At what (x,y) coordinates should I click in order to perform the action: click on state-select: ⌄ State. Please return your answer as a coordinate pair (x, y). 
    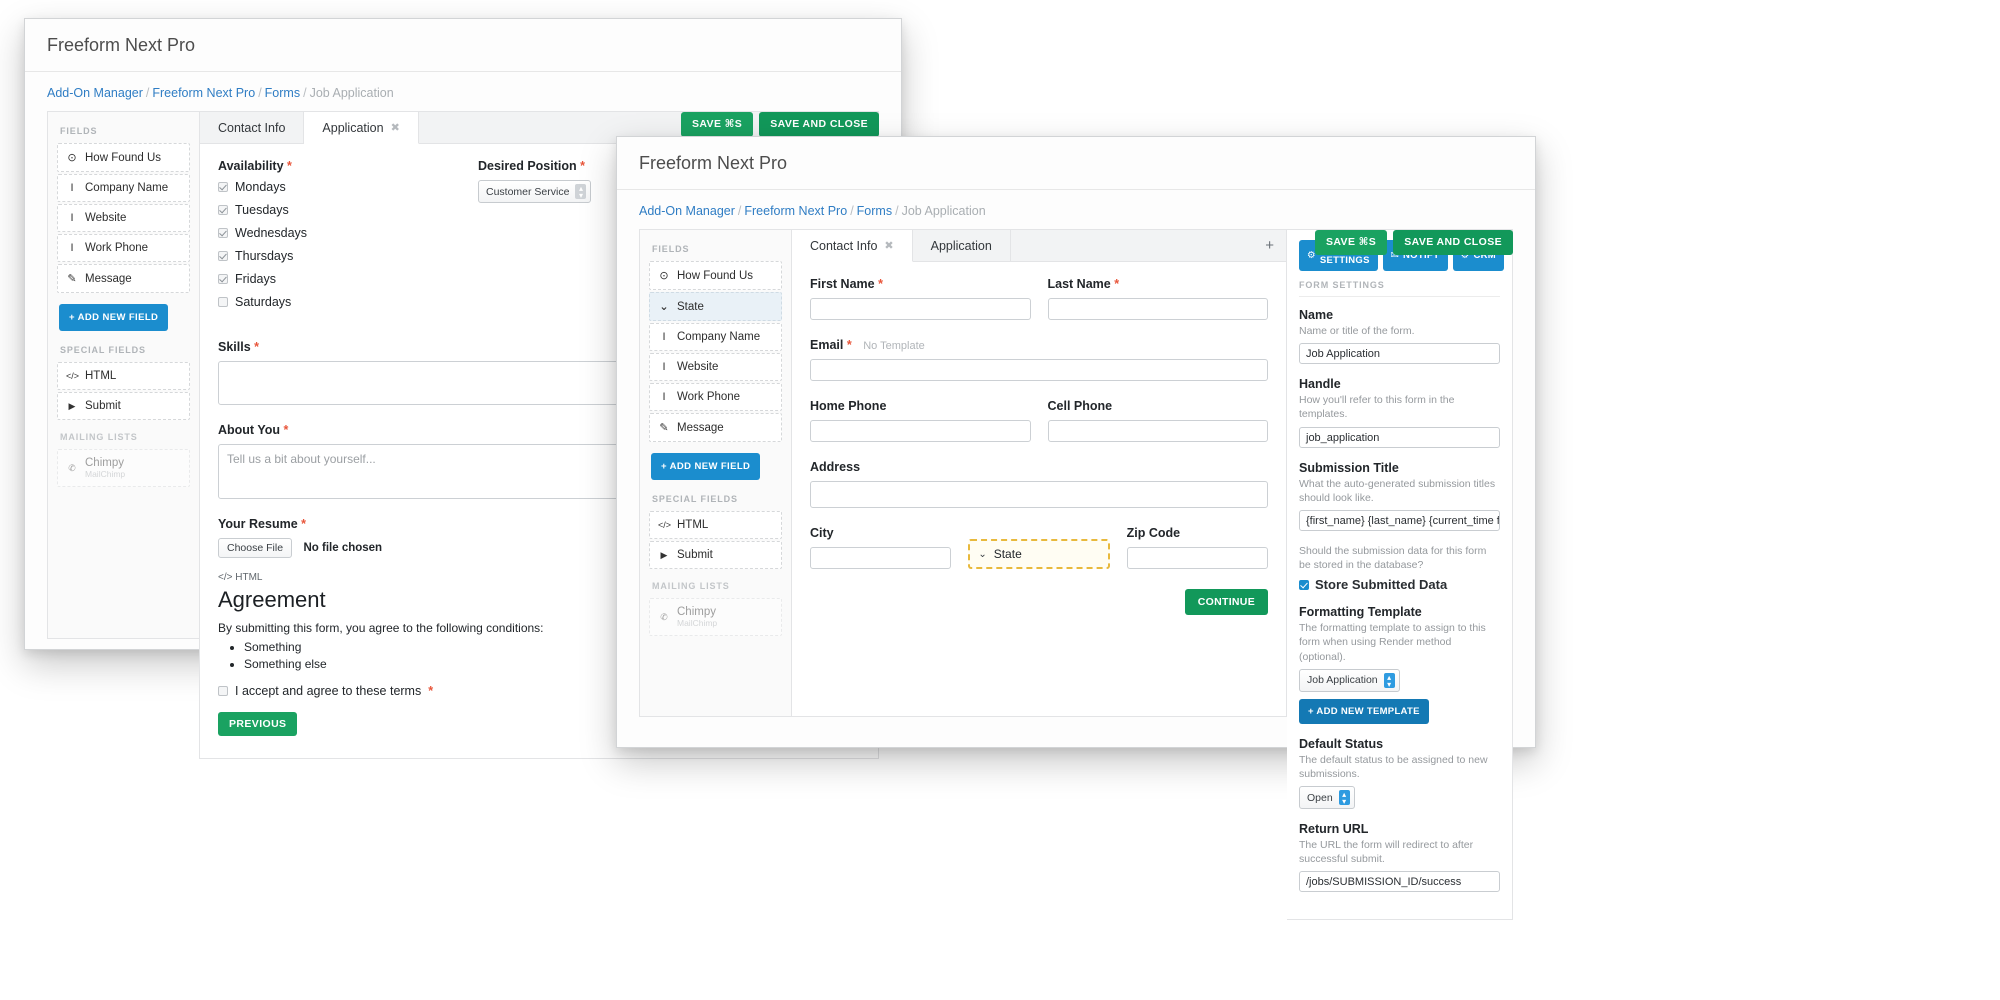
    Looking at the image, I should click on (1039, 554).